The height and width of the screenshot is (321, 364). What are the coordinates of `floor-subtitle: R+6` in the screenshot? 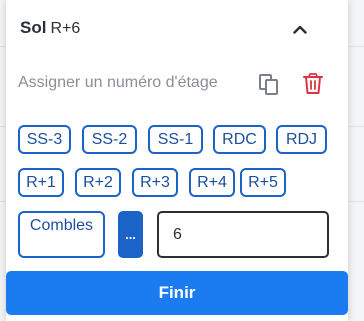 It's located at (65, 28).